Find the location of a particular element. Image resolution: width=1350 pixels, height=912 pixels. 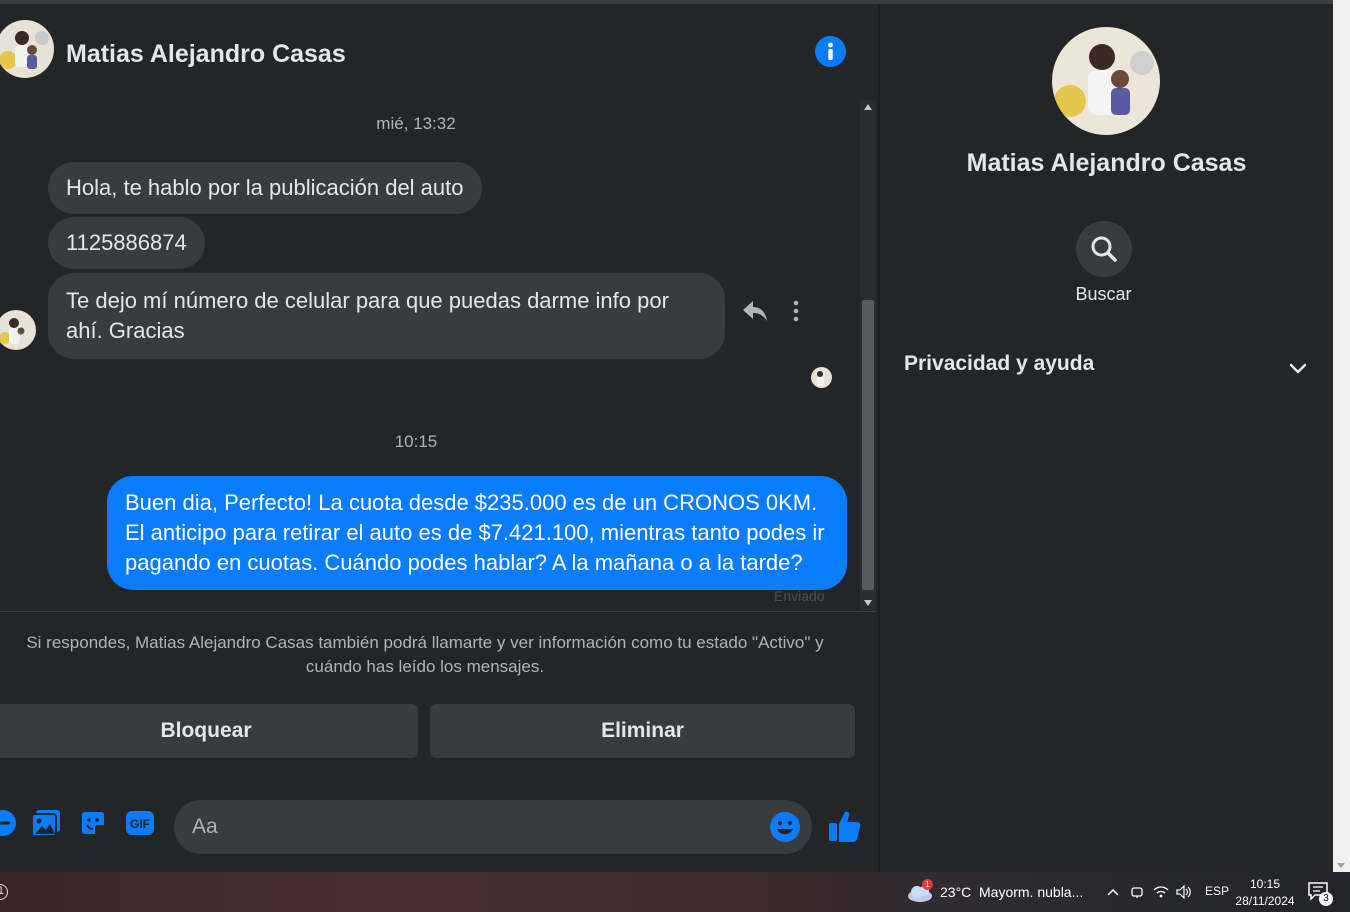

taskbar-clock: 10:15 28/11/2024 is located at coordinates (1265, 893).